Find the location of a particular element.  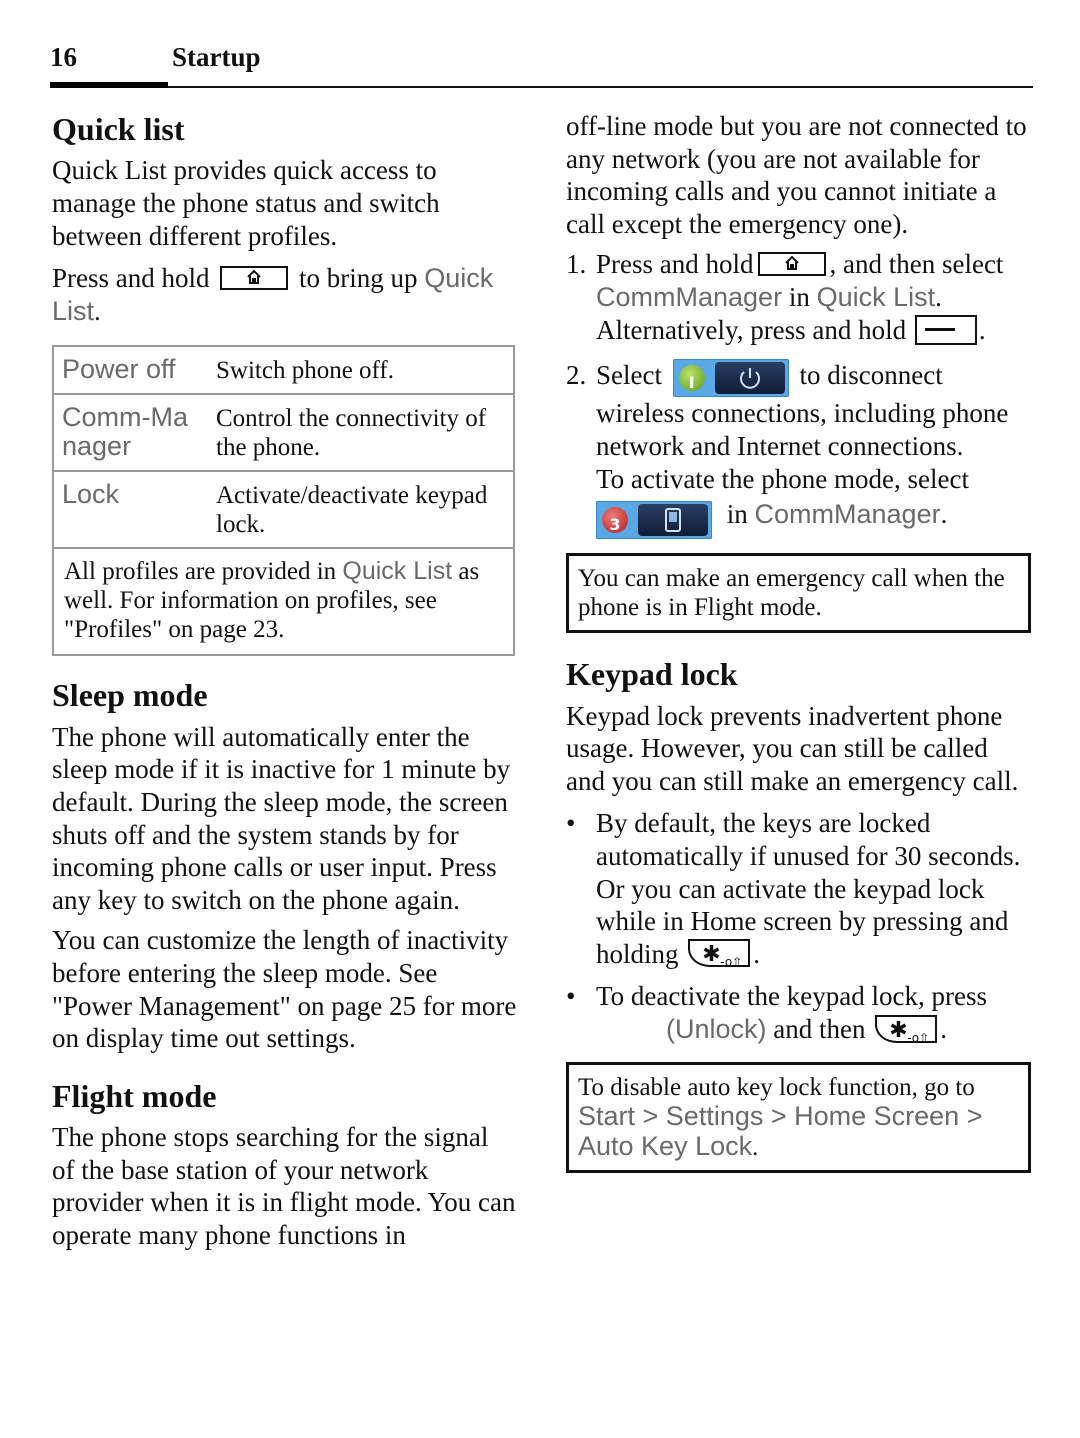

bullet-text: and then is located at coordinates (819, 1029).